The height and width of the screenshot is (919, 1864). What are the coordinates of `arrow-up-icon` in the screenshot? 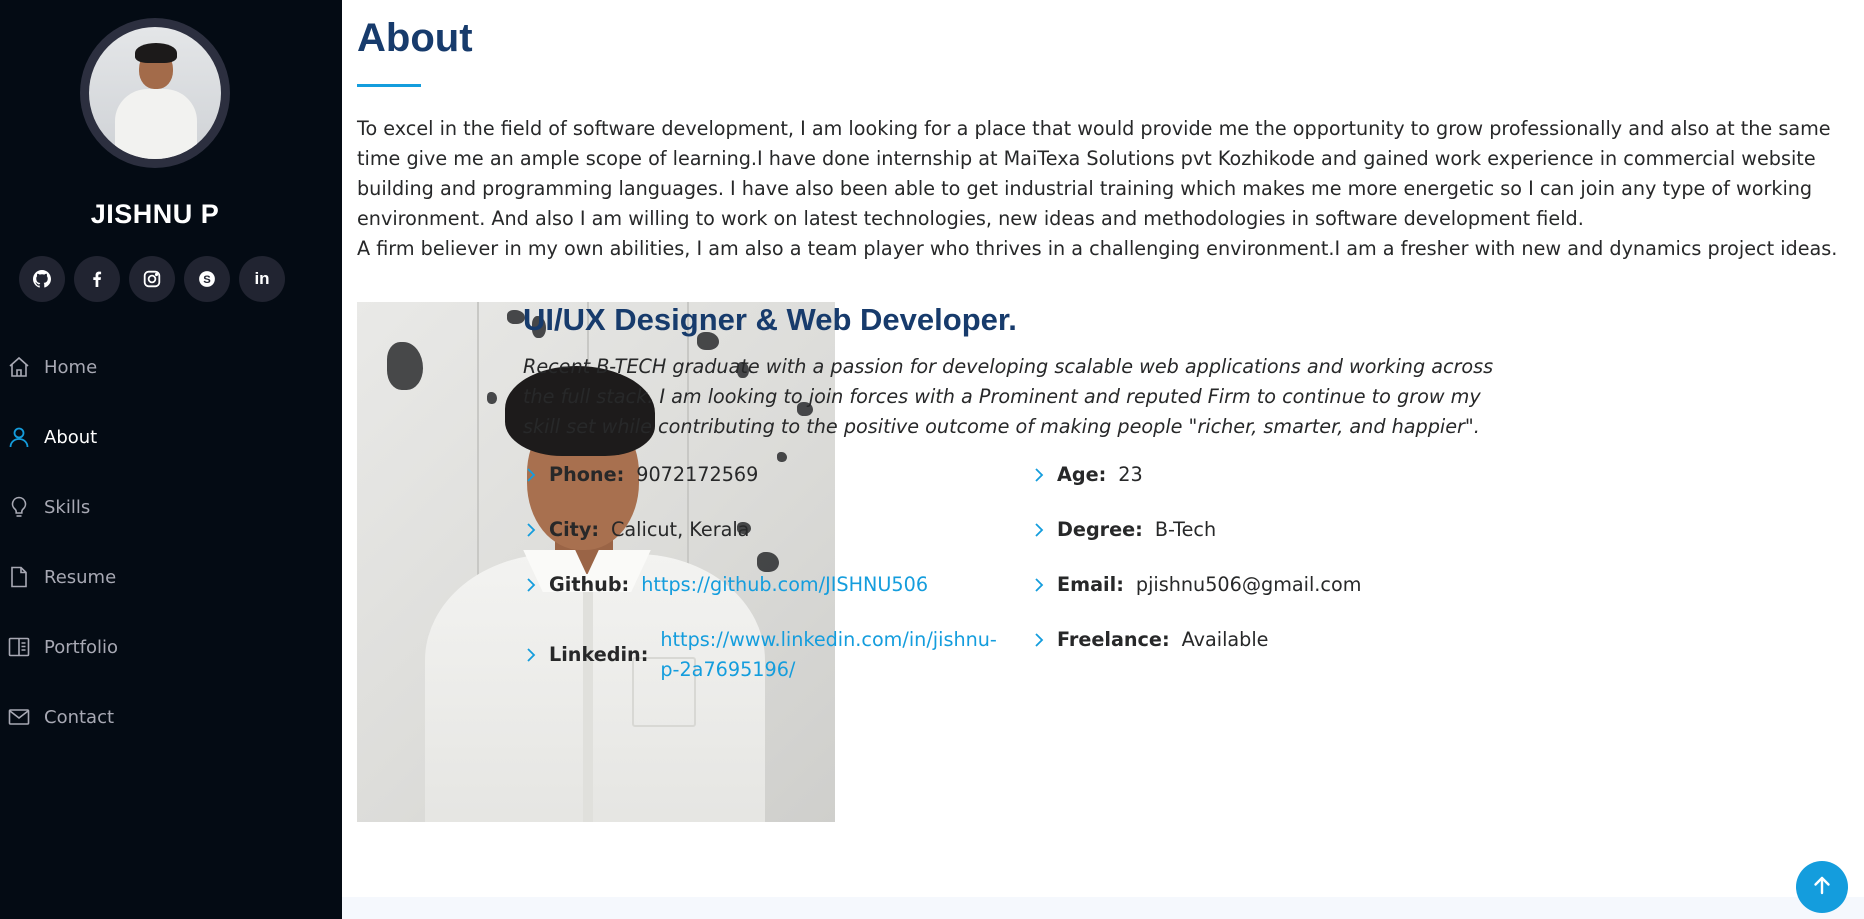 It's located at (1822, 887).